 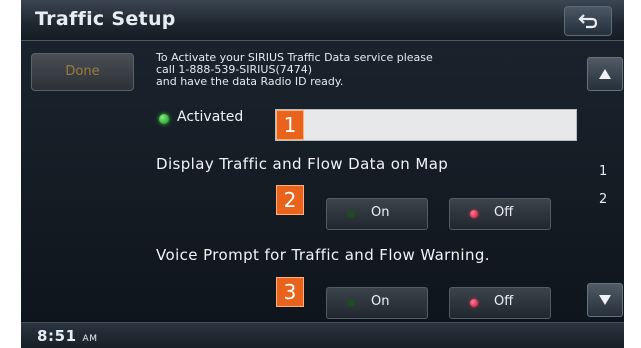 I want to click on callout-marker-2: 2, so click(x=290, y=200).